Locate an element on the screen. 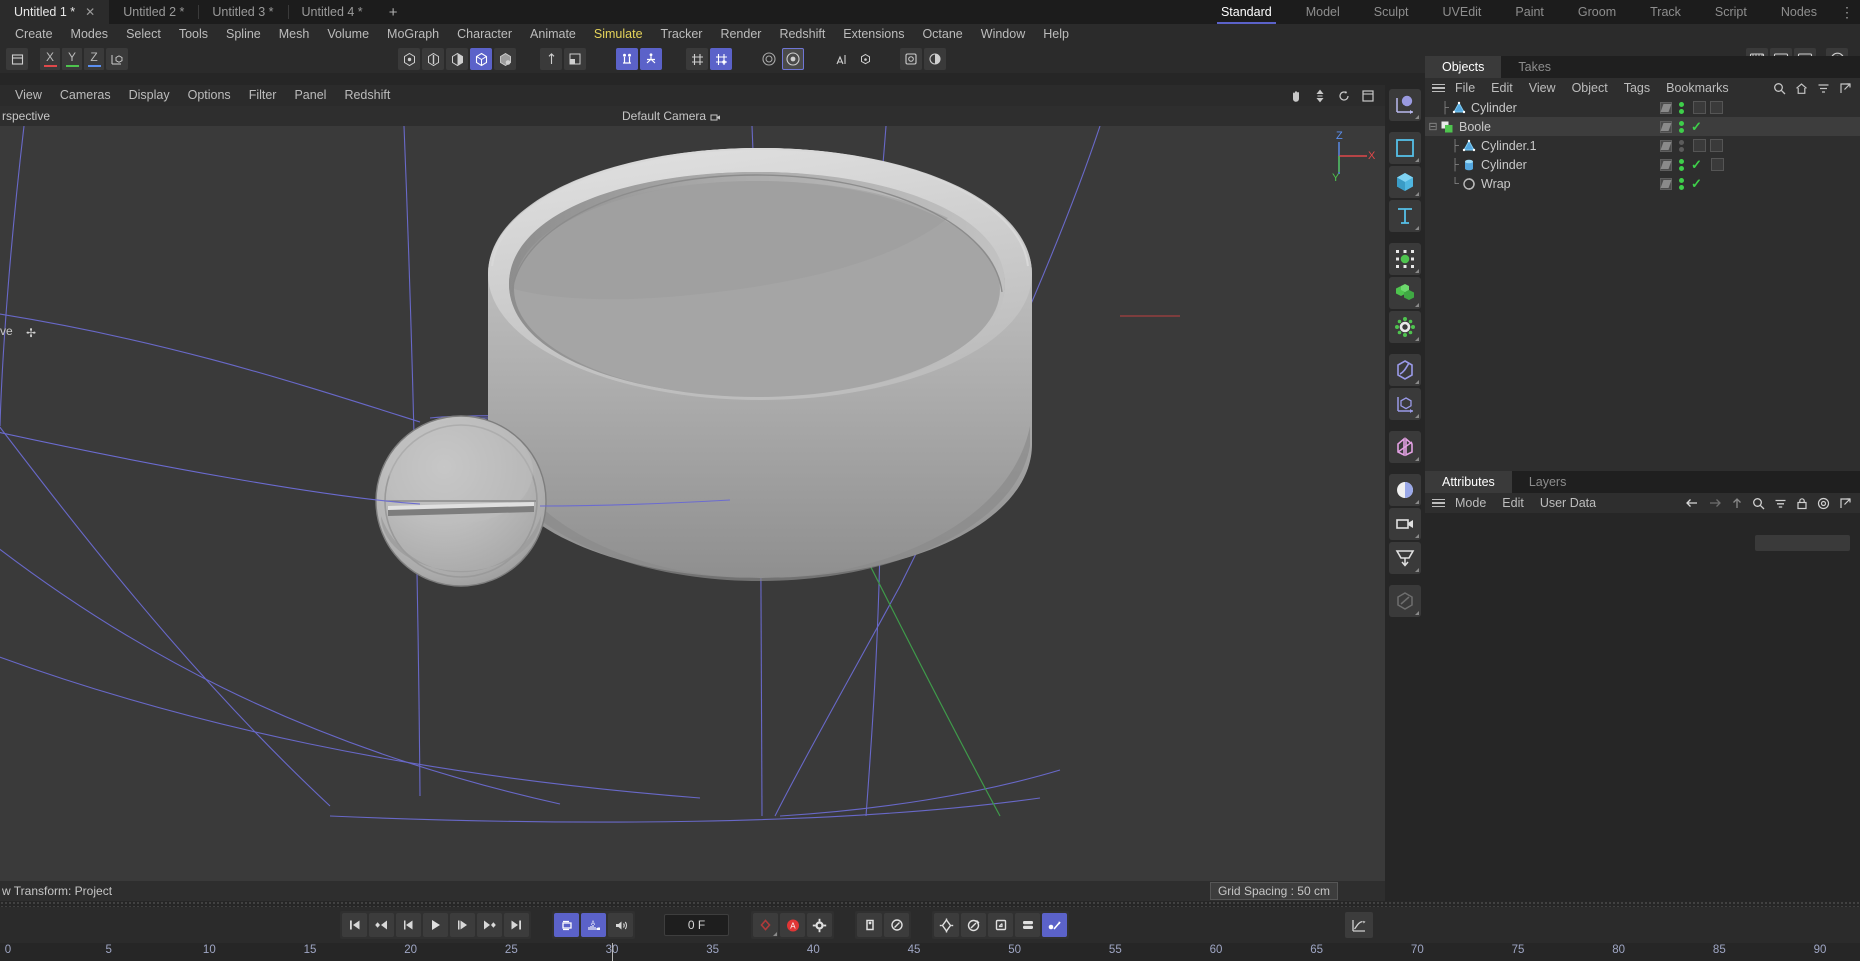  orbit-icon is located at coordinates (1344, 96).